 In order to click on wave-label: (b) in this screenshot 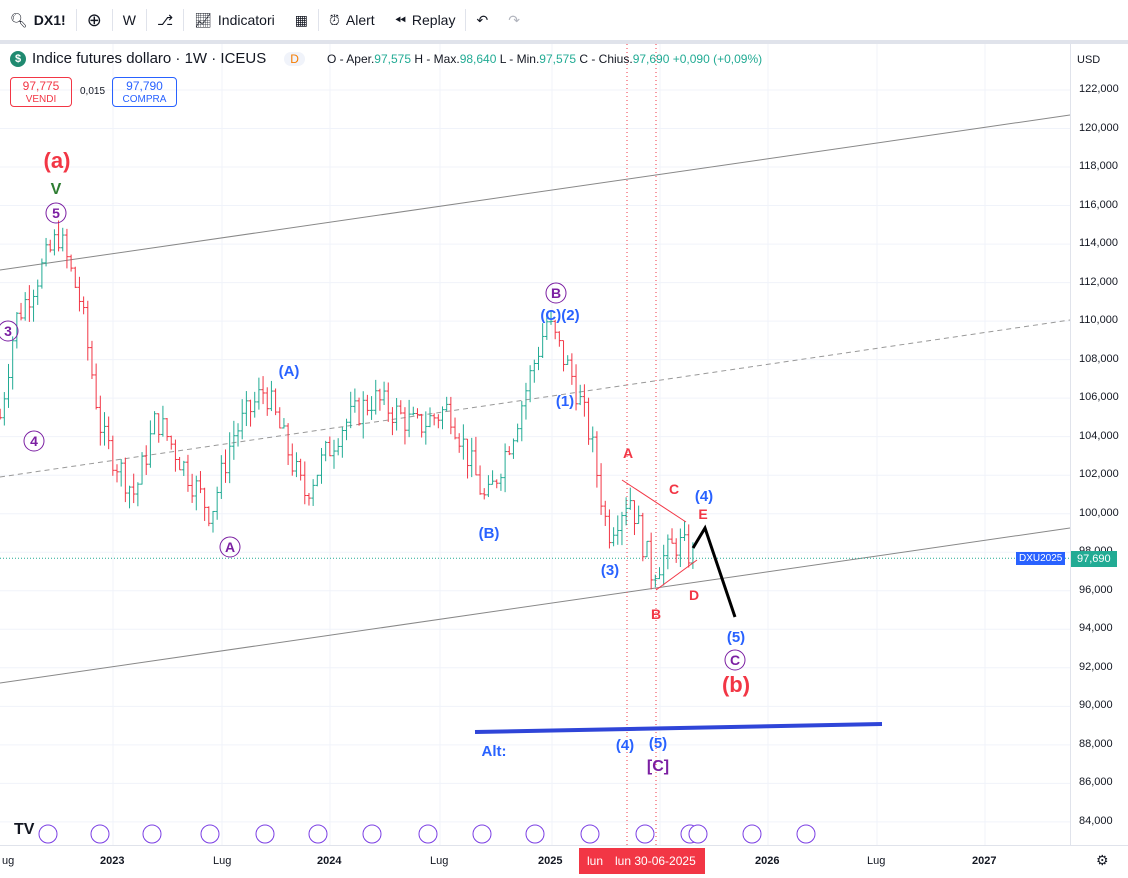, I will do `click(736, 684)`.